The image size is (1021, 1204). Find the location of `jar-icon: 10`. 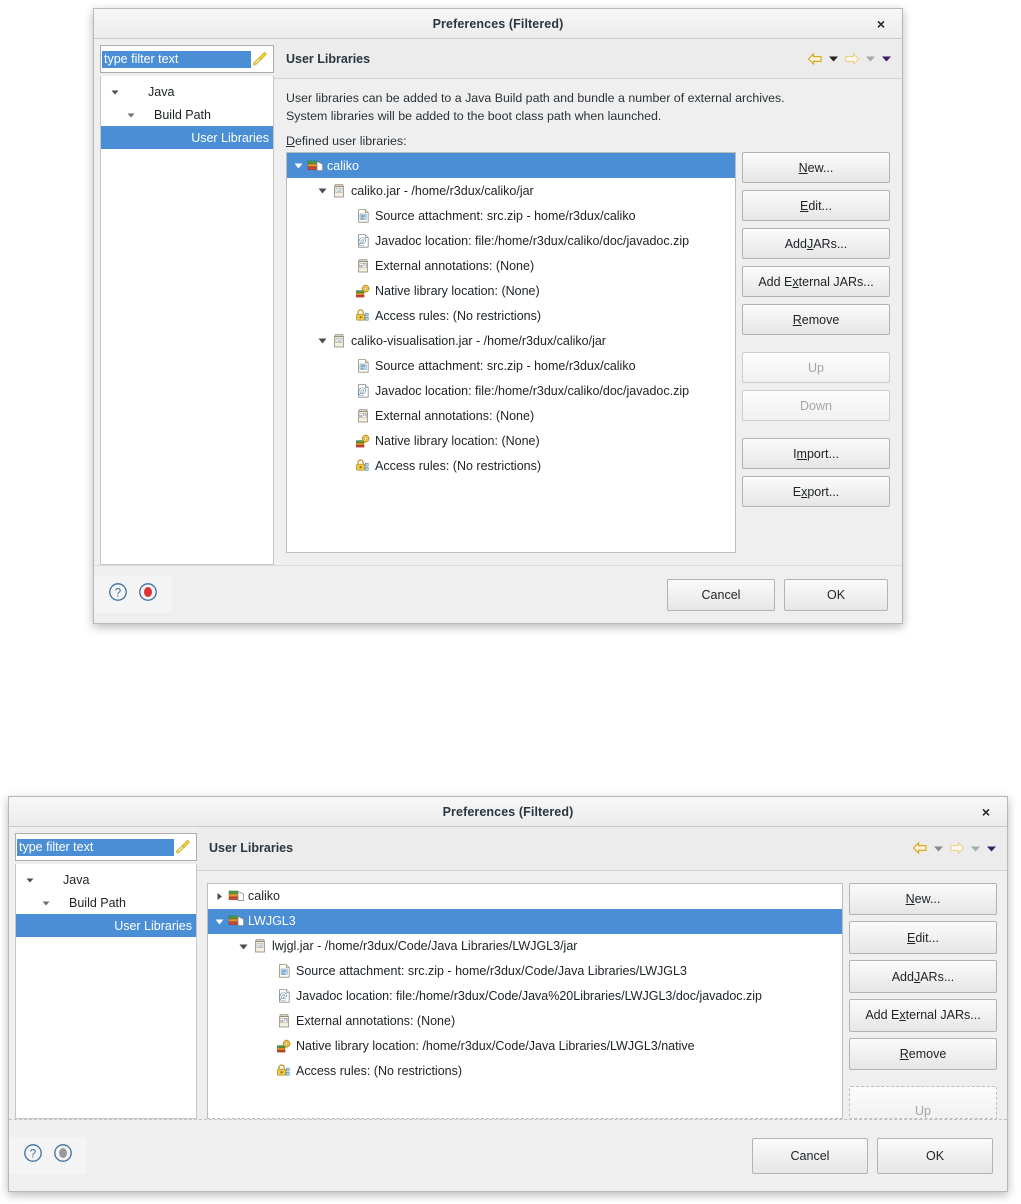

jar-icon: 10 is located at coordinates (260, 946).